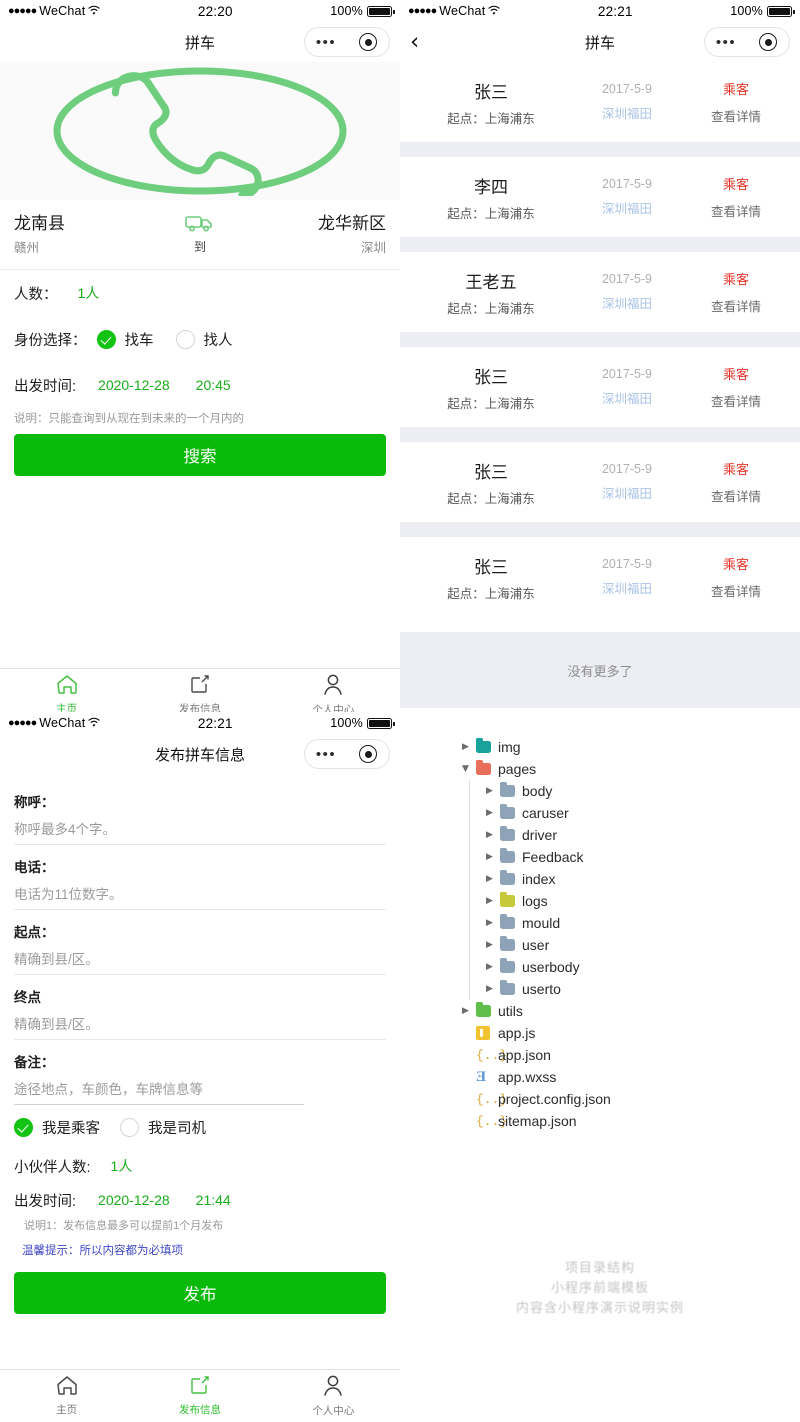  I want to click on chevron-left-icon: ‹, so click(423, 42).